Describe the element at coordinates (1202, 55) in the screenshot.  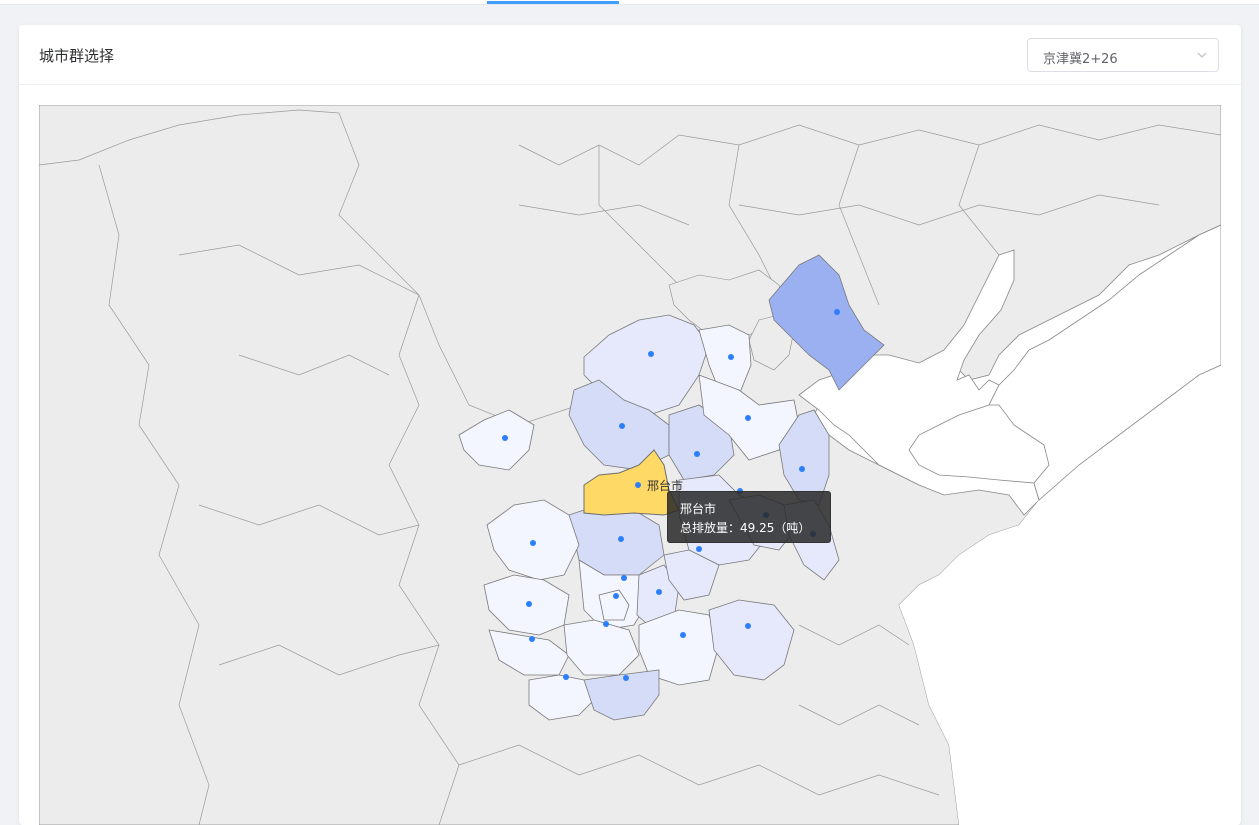
I see `chevron-down-icon` at that location.